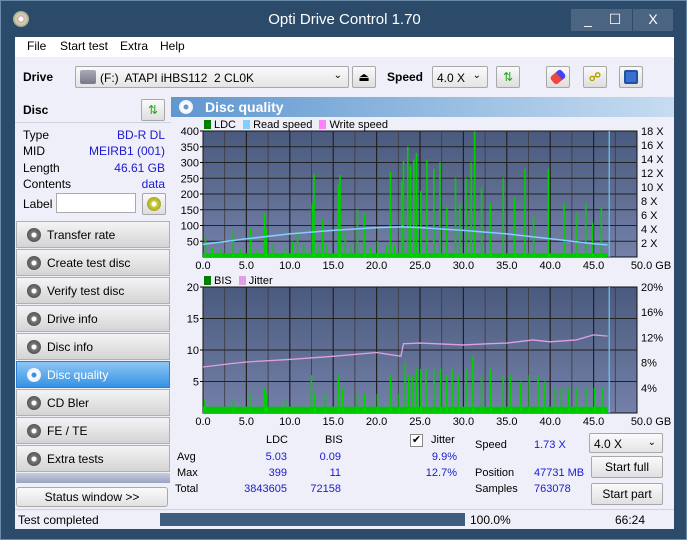 This screenshot has height=540, width=687. What do you see at coordinates (652, 313) in the screenshot?
I see `y2-tick-label: 16%` at bounding box center [652, 313].